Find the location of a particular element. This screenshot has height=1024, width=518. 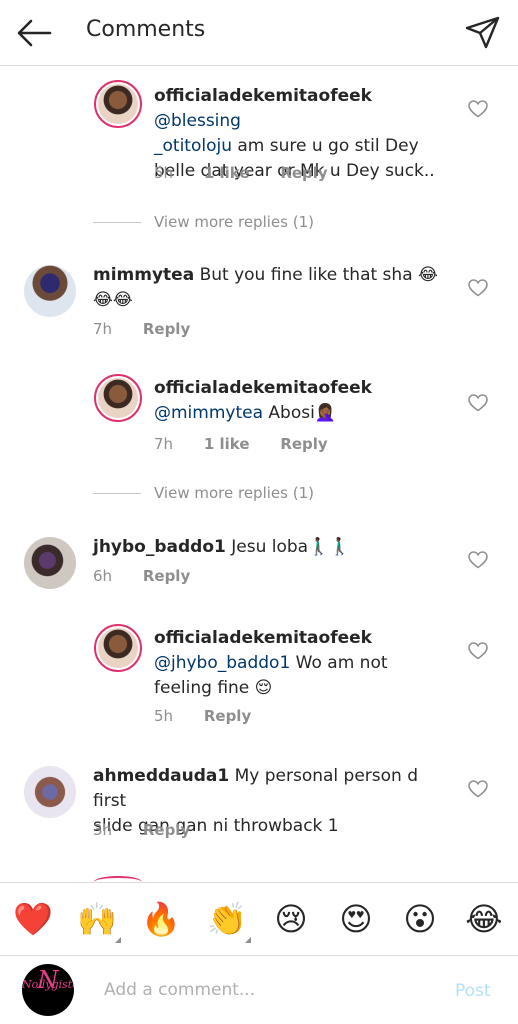

comment-meta: 3h Reply is located at coordinates (154, 830).